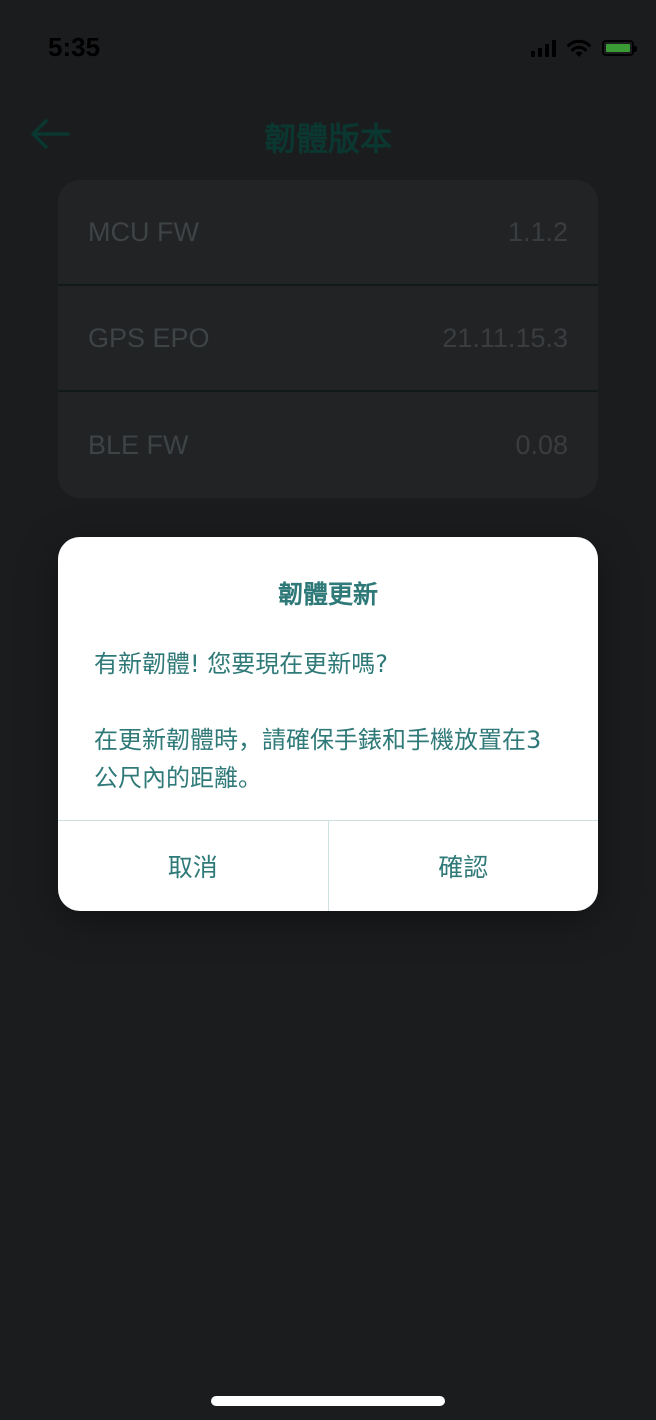 The height and width of the screenshot is (1420, 656). What do you see at coordinates (505, 337) in the screenshot?
I see `version-value: 21.11.15.3` at bounding box center [505, 337].